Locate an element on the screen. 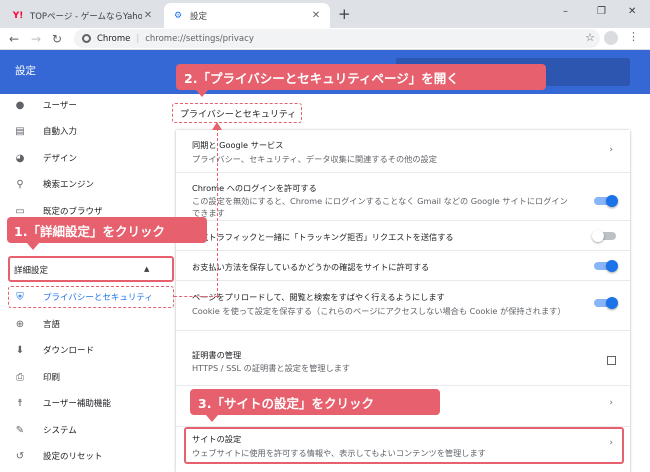 This screenshot has height=472, width=650. highlight-privacy-item is located at coordinates (91, 297).